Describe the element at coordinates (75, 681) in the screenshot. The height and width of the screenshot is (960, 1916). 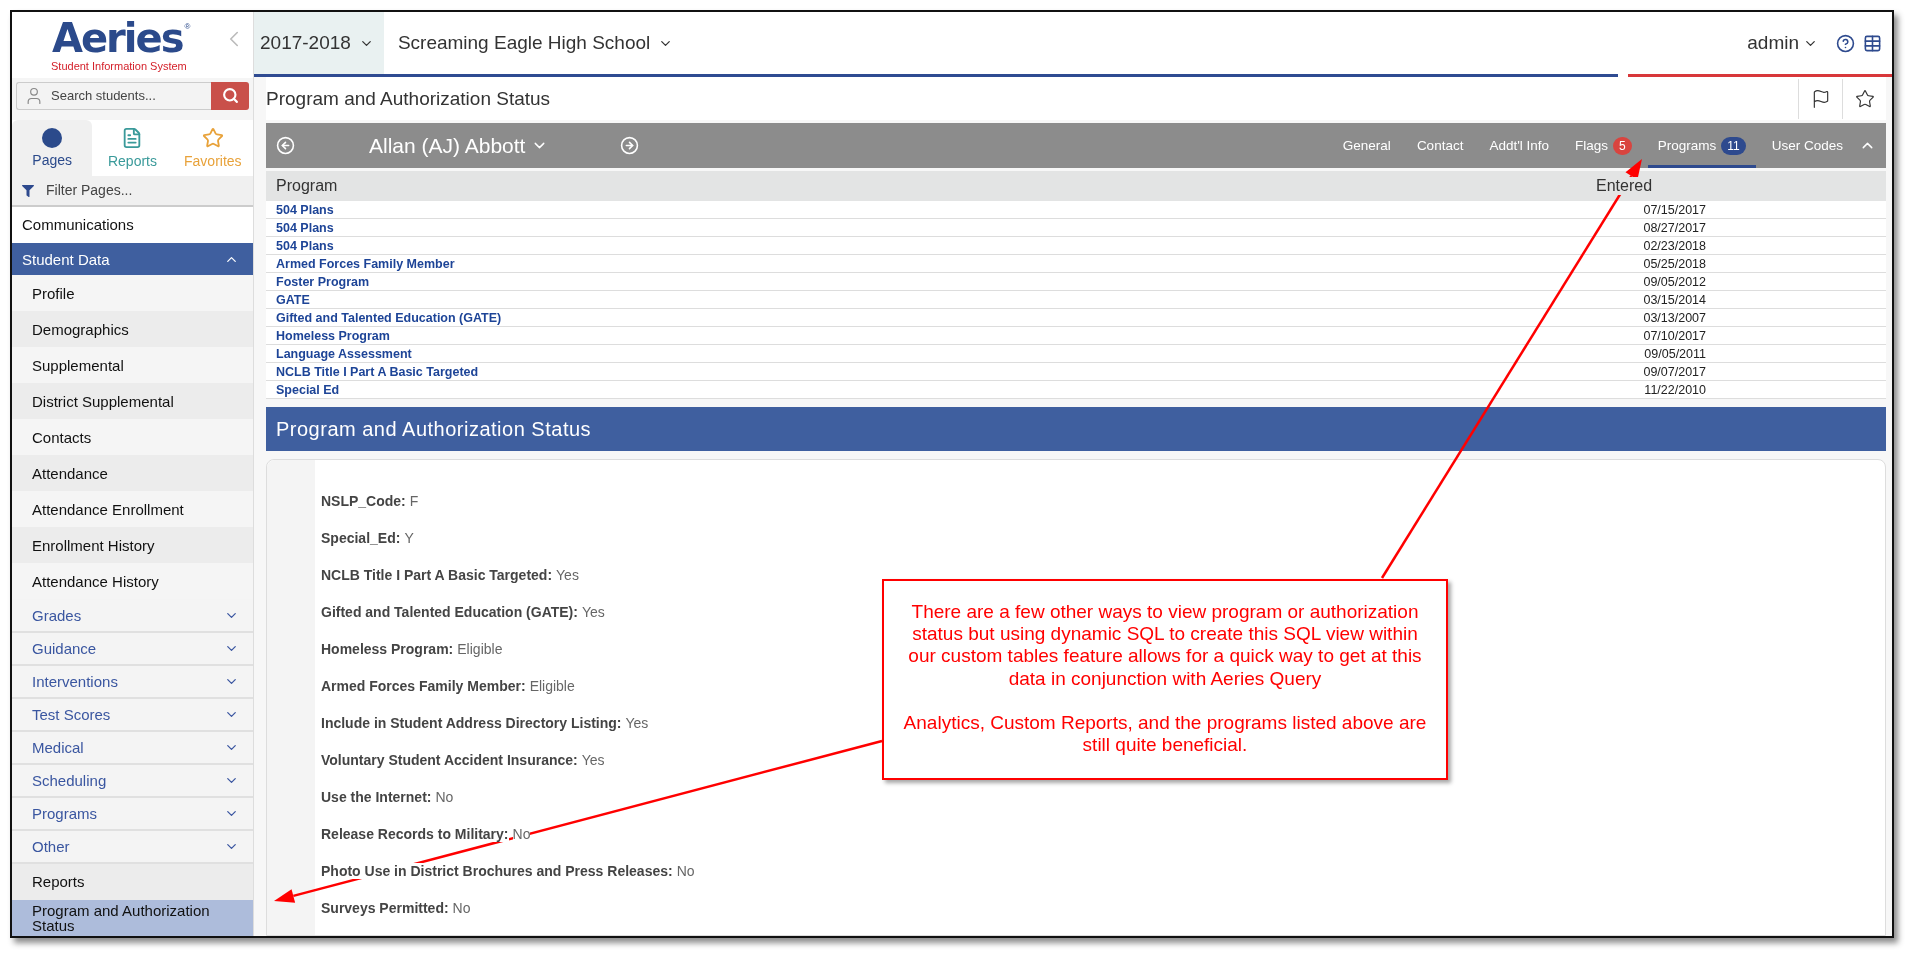
I see `nav-group-label: Interventions` at that location.